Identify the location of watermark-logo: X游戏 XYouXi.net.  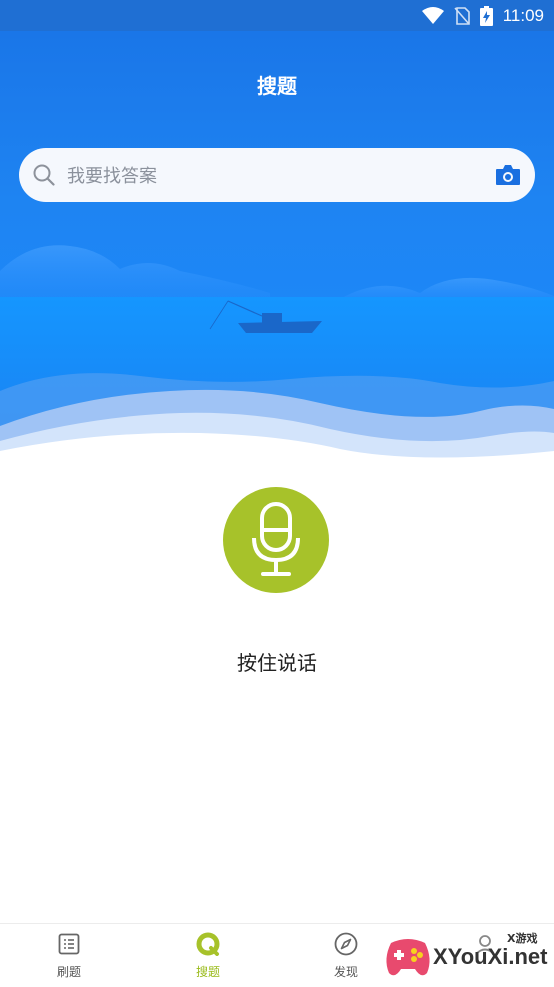
(468, 957).